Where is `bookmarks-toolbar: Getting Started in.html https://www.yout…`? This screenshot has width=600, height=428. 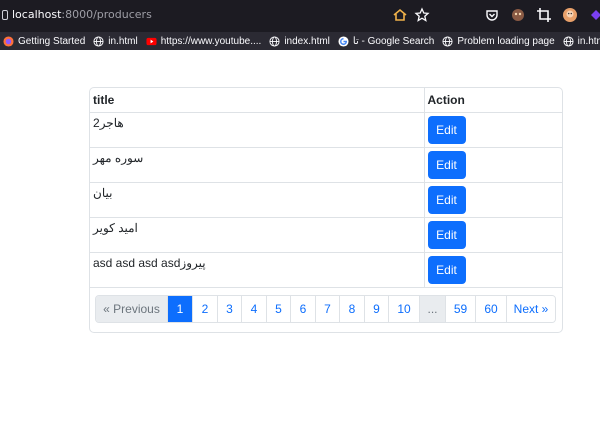
bookmarks-toolbar: Getting Started in.html https://www.yout… is located at coordinates (300, 41).